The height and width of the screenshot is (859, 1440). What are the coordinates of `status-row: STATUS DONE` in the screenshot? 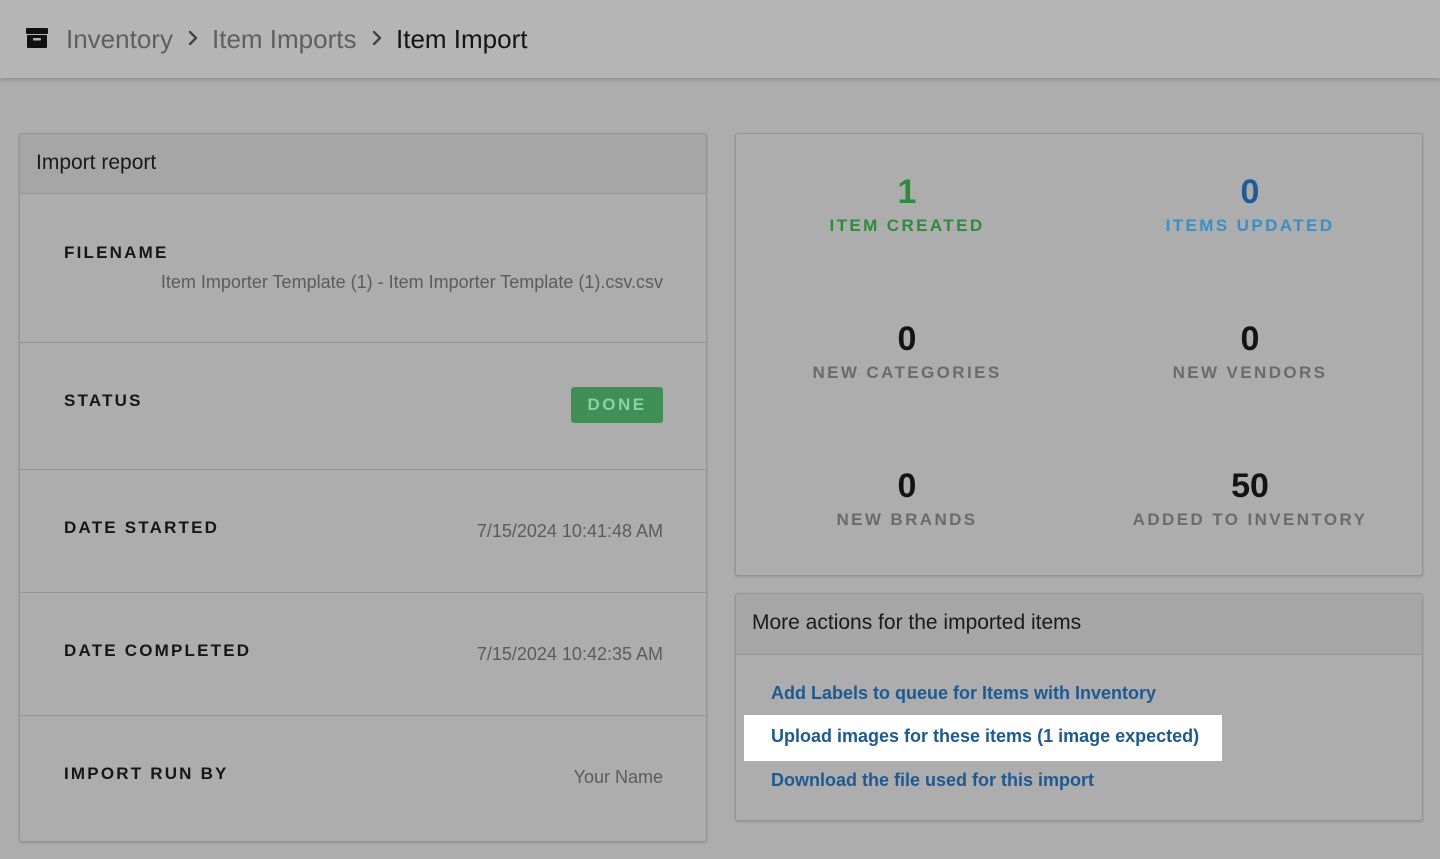 It's located at (363, 406).